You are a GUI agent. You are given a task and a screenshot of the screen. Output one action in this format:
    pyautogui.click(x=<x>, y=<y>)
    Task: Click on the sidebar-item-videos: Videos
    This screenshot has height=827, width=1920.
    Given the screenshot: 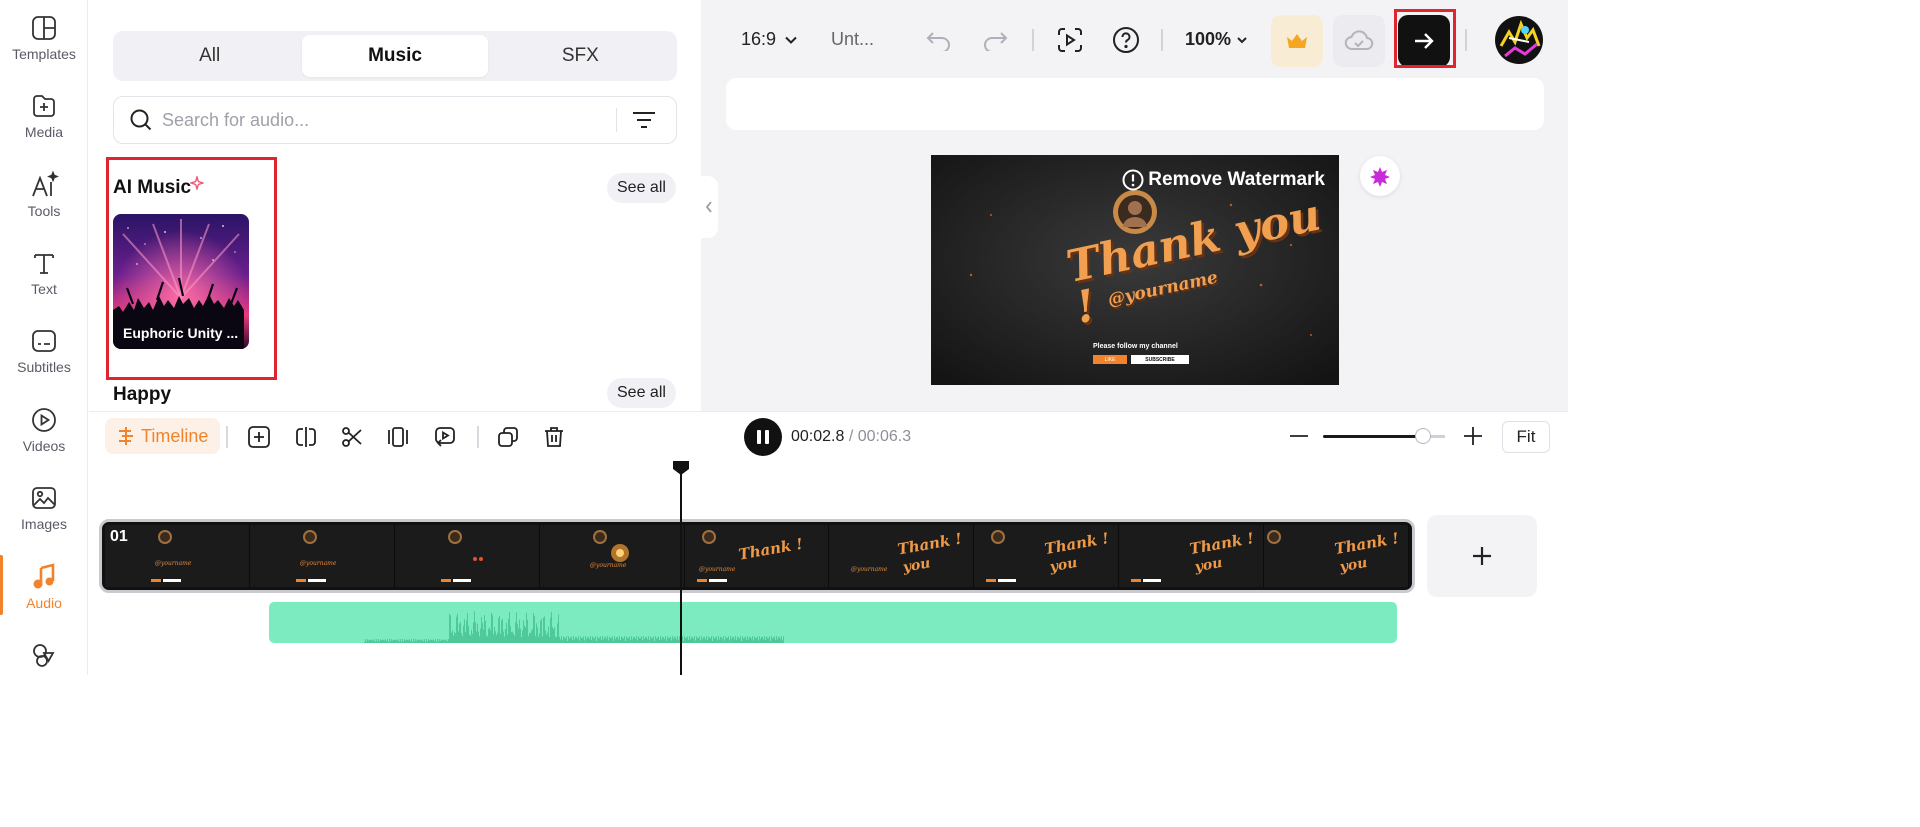 What is the action you would take?
    pyautogui.click(x=44, y=428)
    